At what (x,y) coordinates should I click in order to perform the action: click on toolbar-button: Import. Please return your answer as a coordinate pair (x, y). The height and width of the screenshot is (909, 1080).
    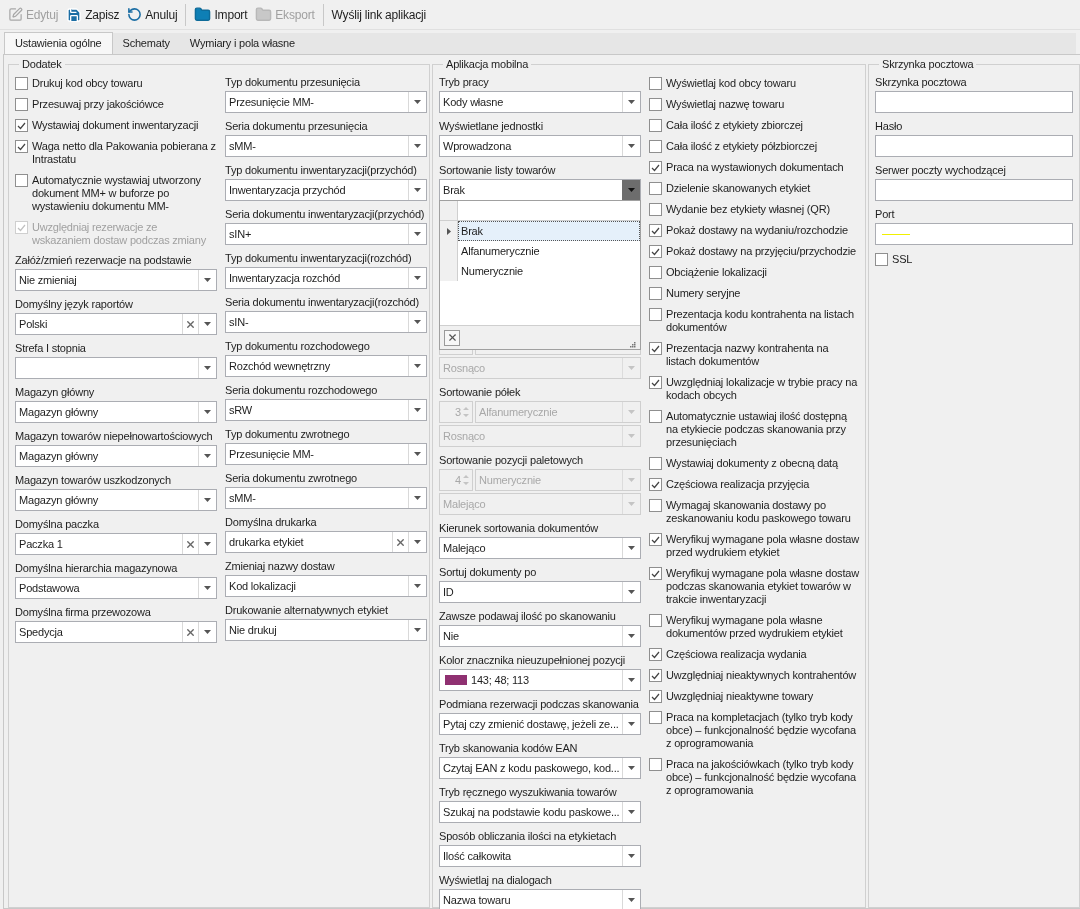
    Looking at the image, I should click on (221, 14).